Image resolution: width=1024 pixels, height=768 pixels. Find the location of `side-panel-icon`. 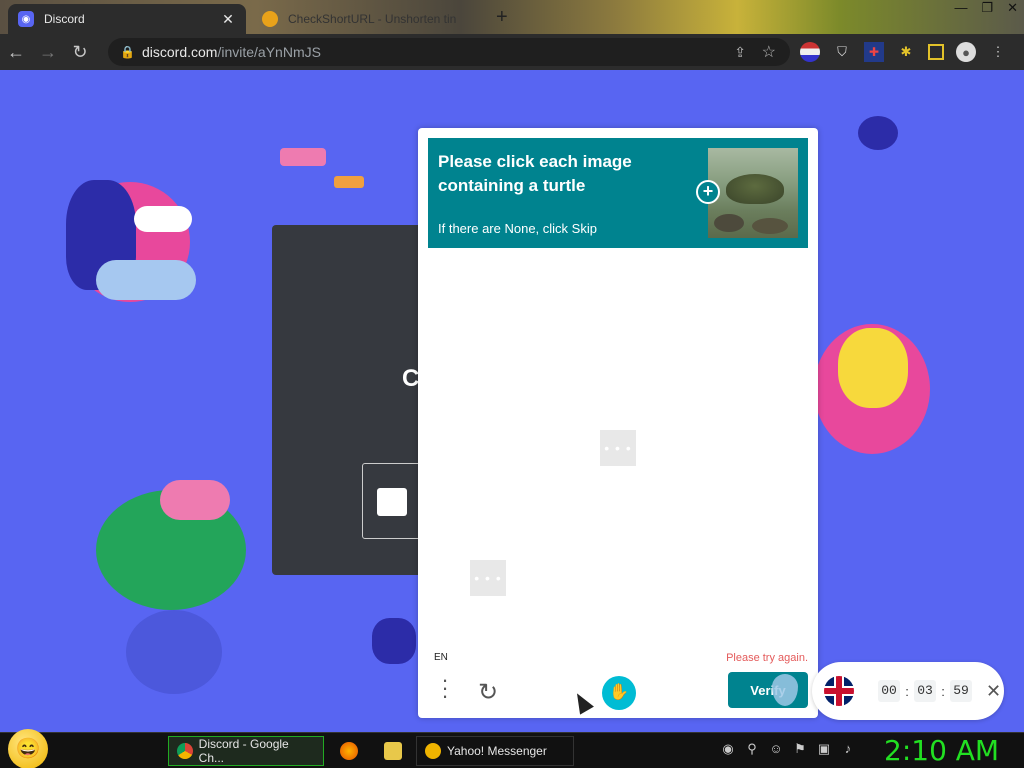

side-panel-icon is located at coordinates (936, 52).